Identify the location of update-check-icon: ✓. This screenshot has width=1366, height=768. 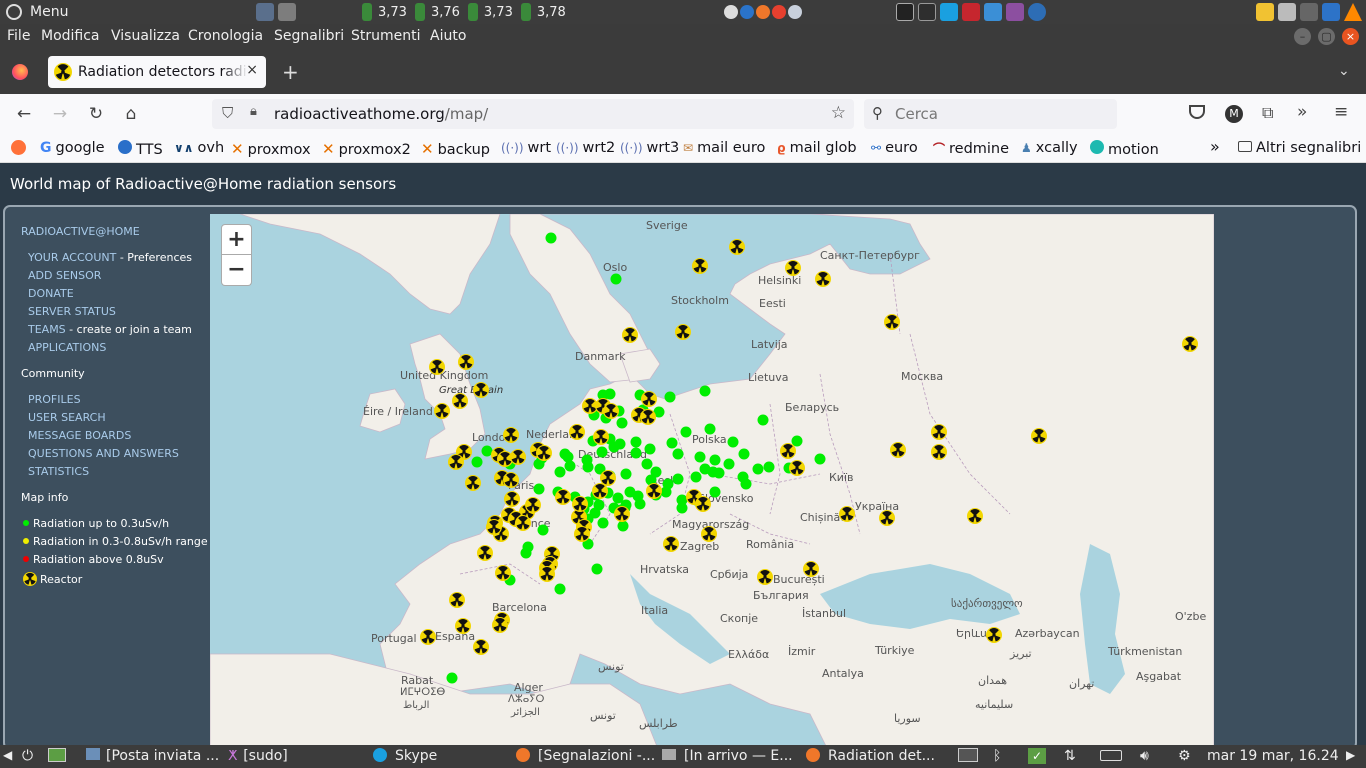
(1037, 756).